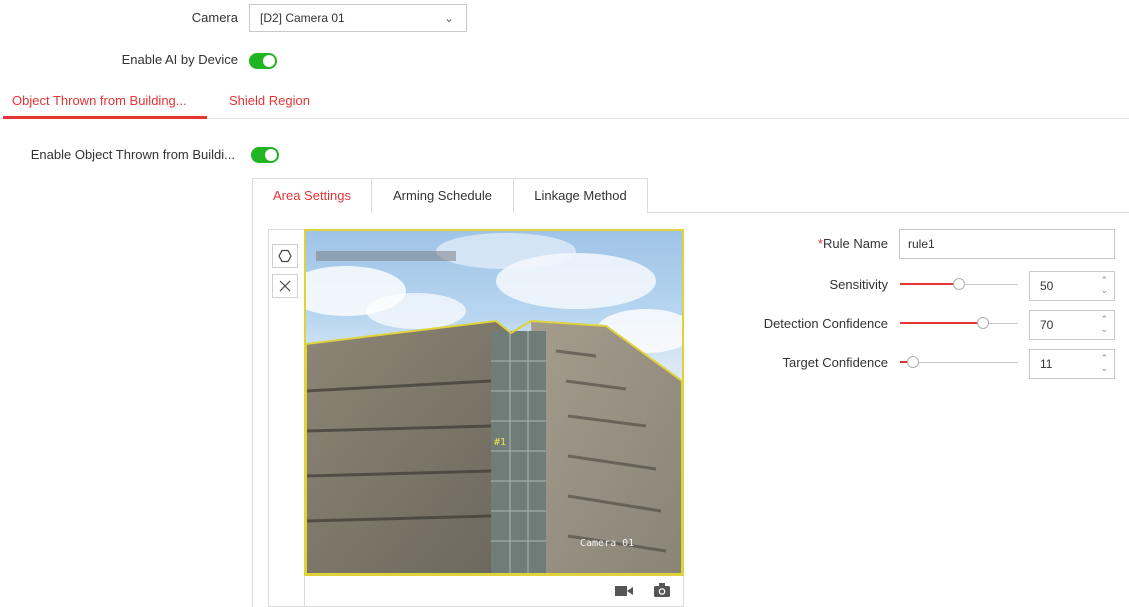 The width and height of the screenshot is (1129, 607). What do you see at coordinates (852, 243) in the screenshot?
I see `rule-name-label: *Rule Name` at bounding box center [852, 243].